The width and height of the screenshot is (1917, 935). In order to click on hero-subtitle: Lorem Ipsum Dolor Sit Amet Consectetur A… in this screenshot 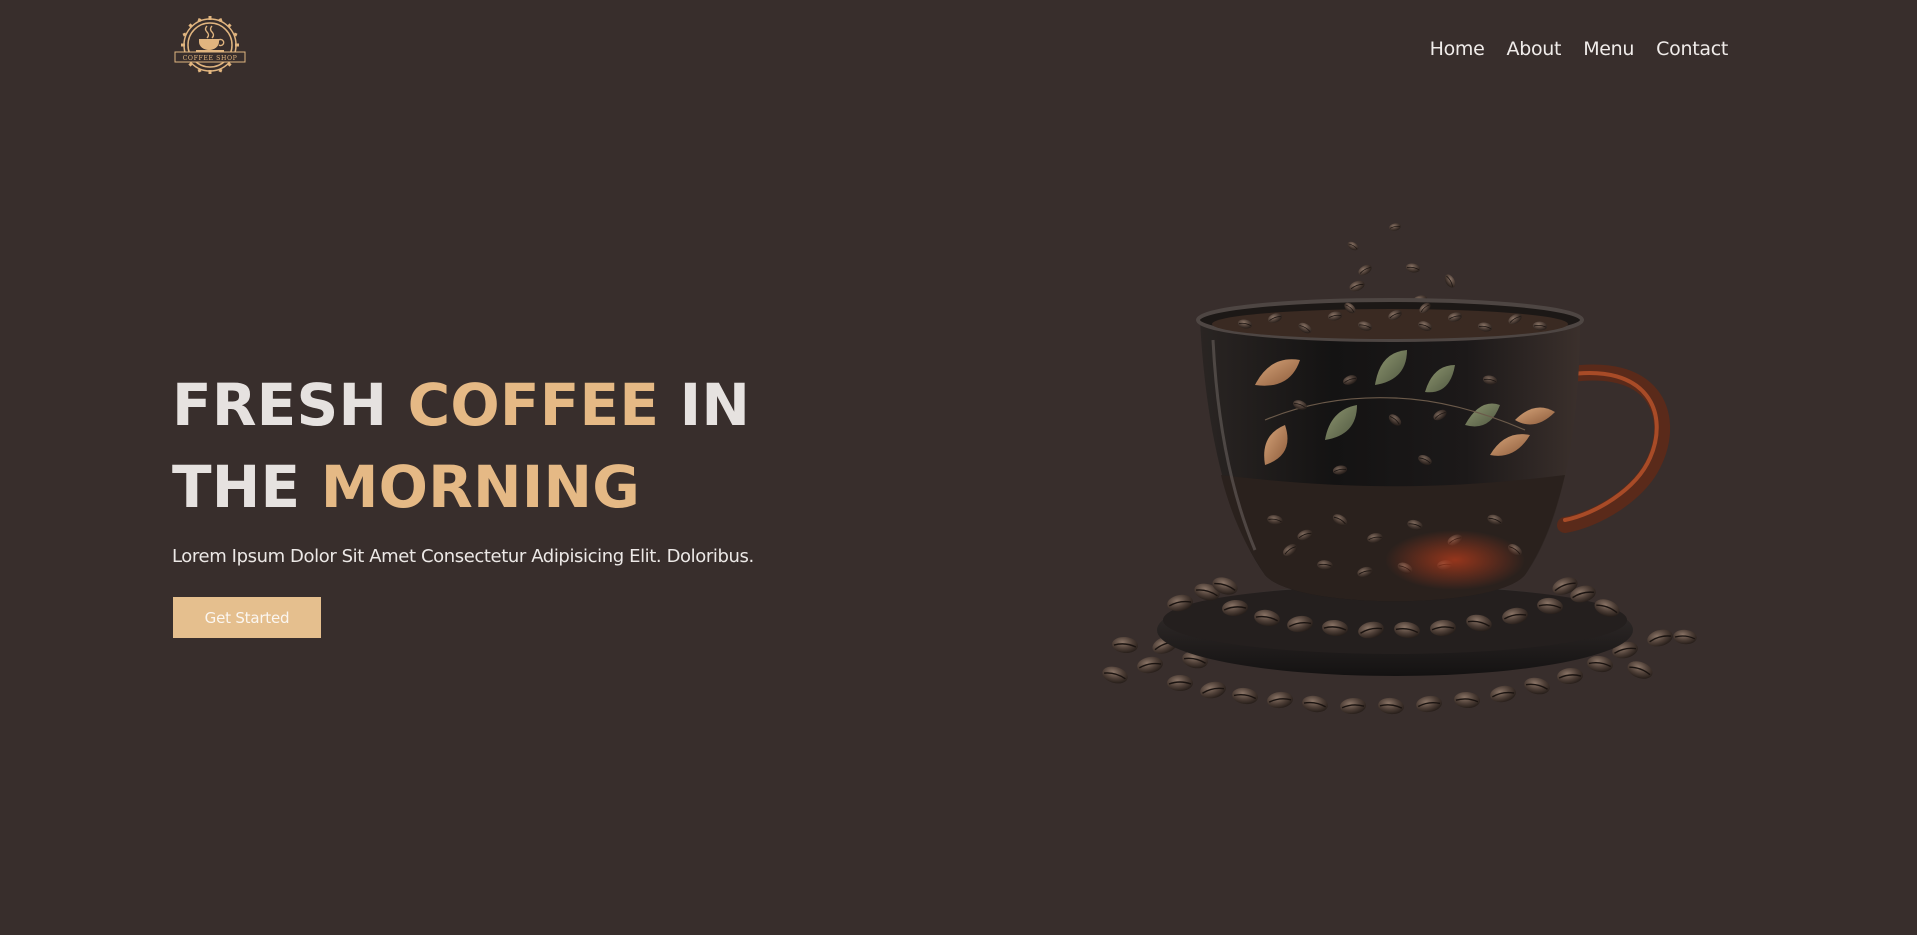, I will do `click(463, 556)`.